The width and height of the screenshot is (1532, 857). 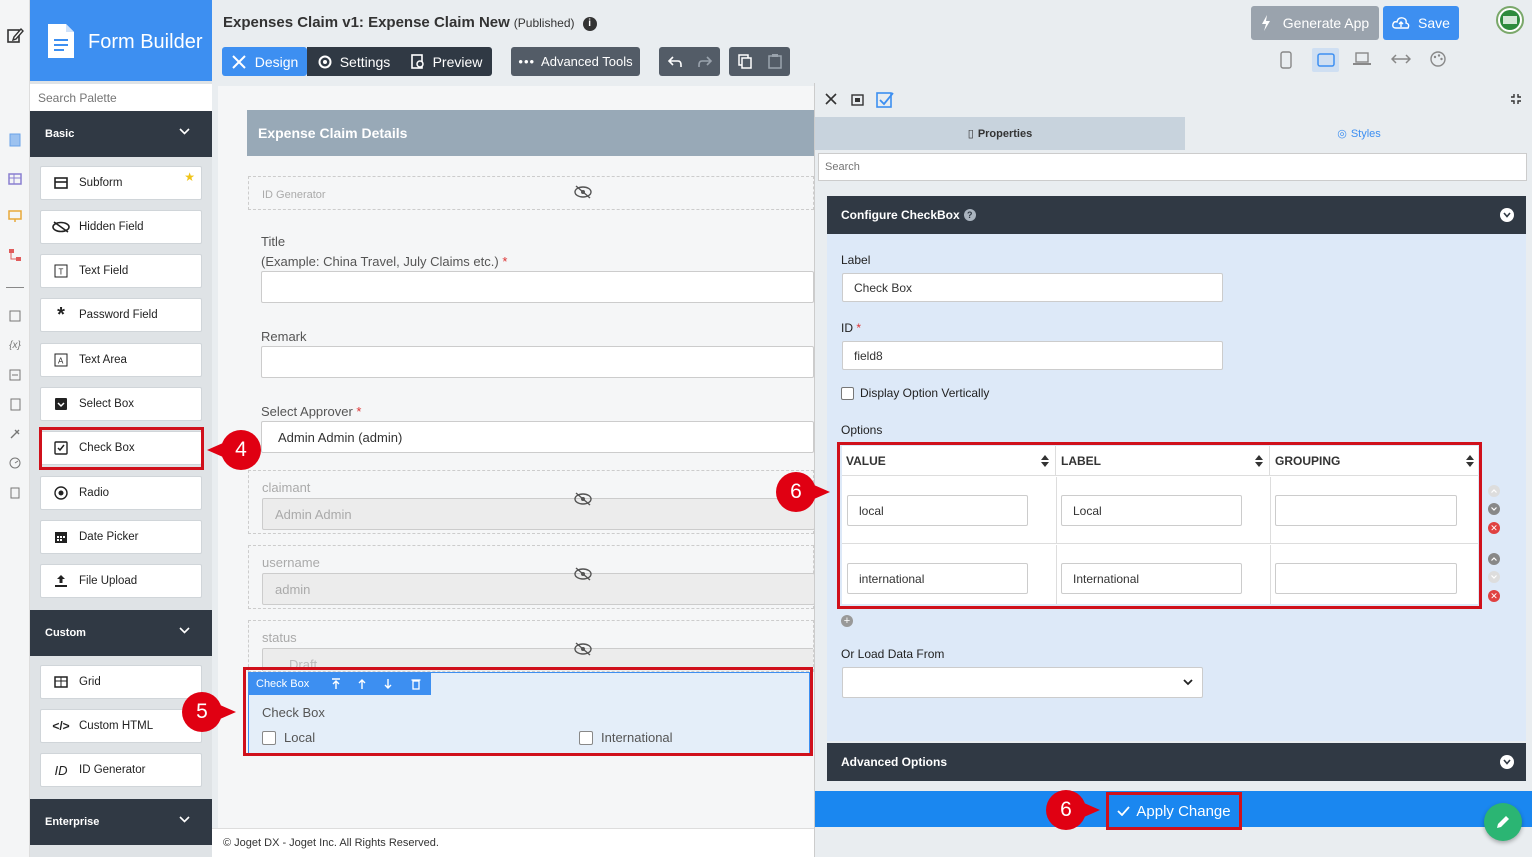 What do you see at coordinates (94, 493) in the screenshot?
I see `palette-item-label: Radio` at bounding box center [94, 493].